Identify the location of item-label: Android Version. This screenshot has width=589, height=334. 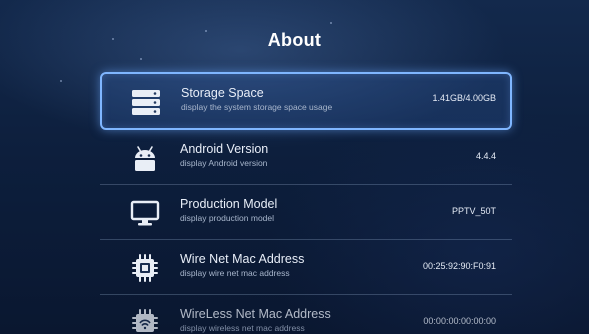
(224, 149).